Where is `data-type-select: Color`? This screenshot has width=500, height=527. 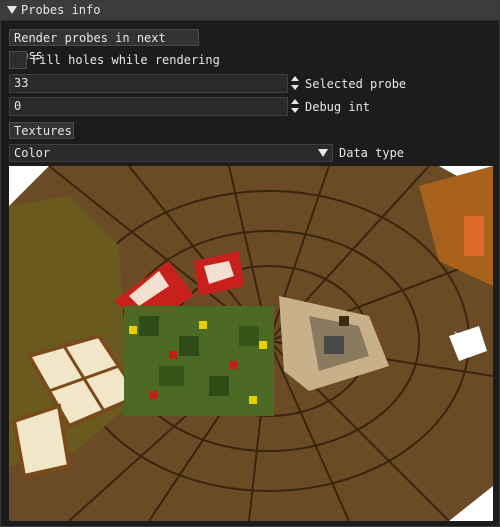 data-type-select: Color is located at coordinates (171, 153).